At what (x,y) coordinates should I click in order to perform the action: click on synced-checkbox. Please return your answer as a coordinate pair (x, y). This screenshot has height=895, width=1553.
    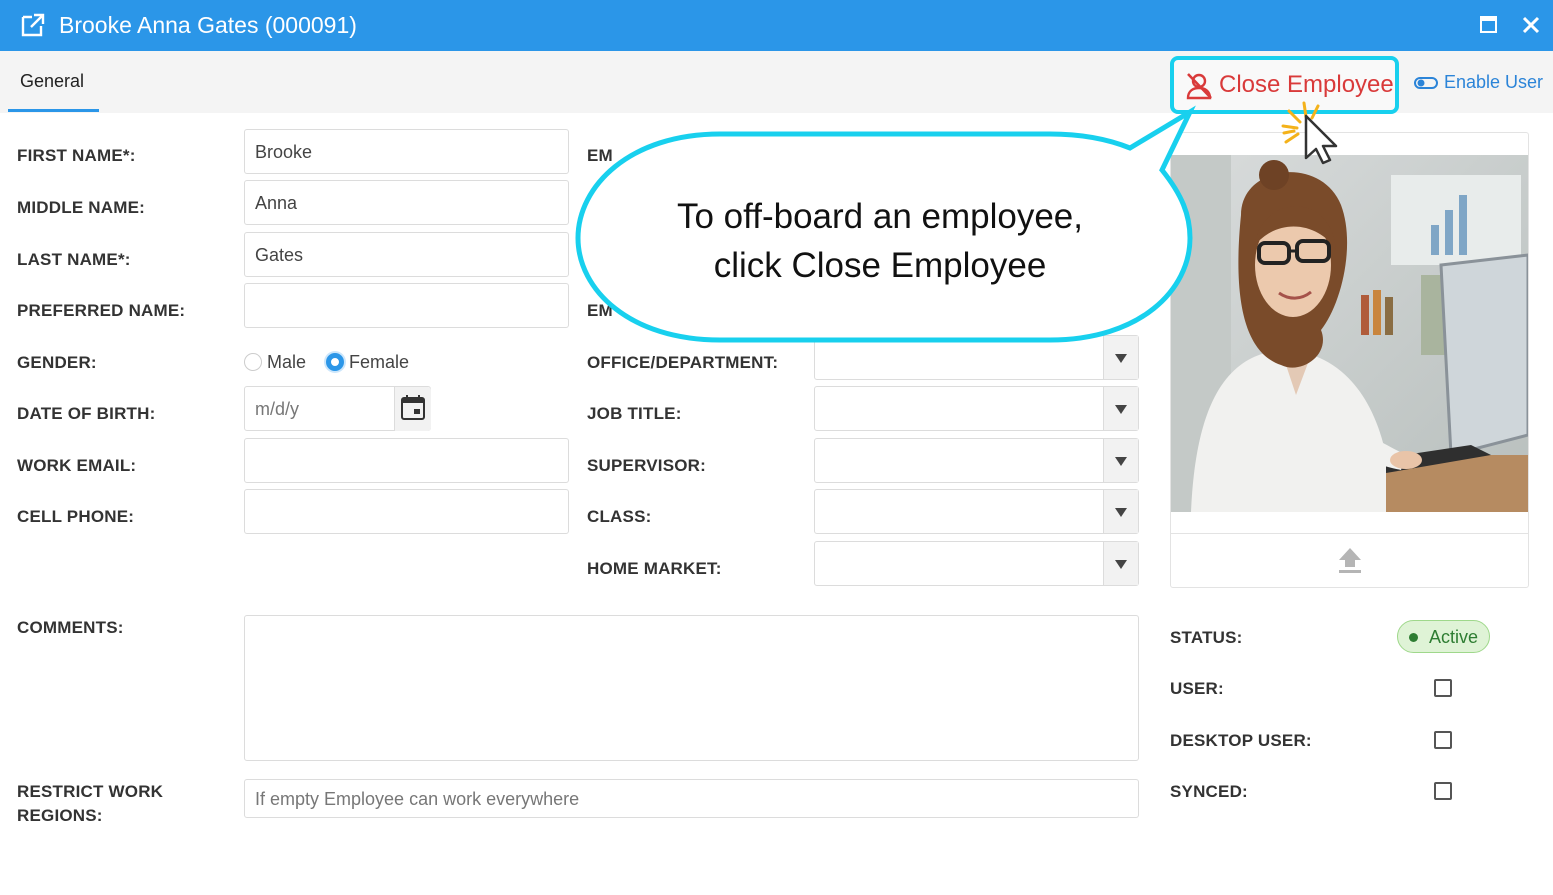
    Looking at the image, I should click on (1443, 791).